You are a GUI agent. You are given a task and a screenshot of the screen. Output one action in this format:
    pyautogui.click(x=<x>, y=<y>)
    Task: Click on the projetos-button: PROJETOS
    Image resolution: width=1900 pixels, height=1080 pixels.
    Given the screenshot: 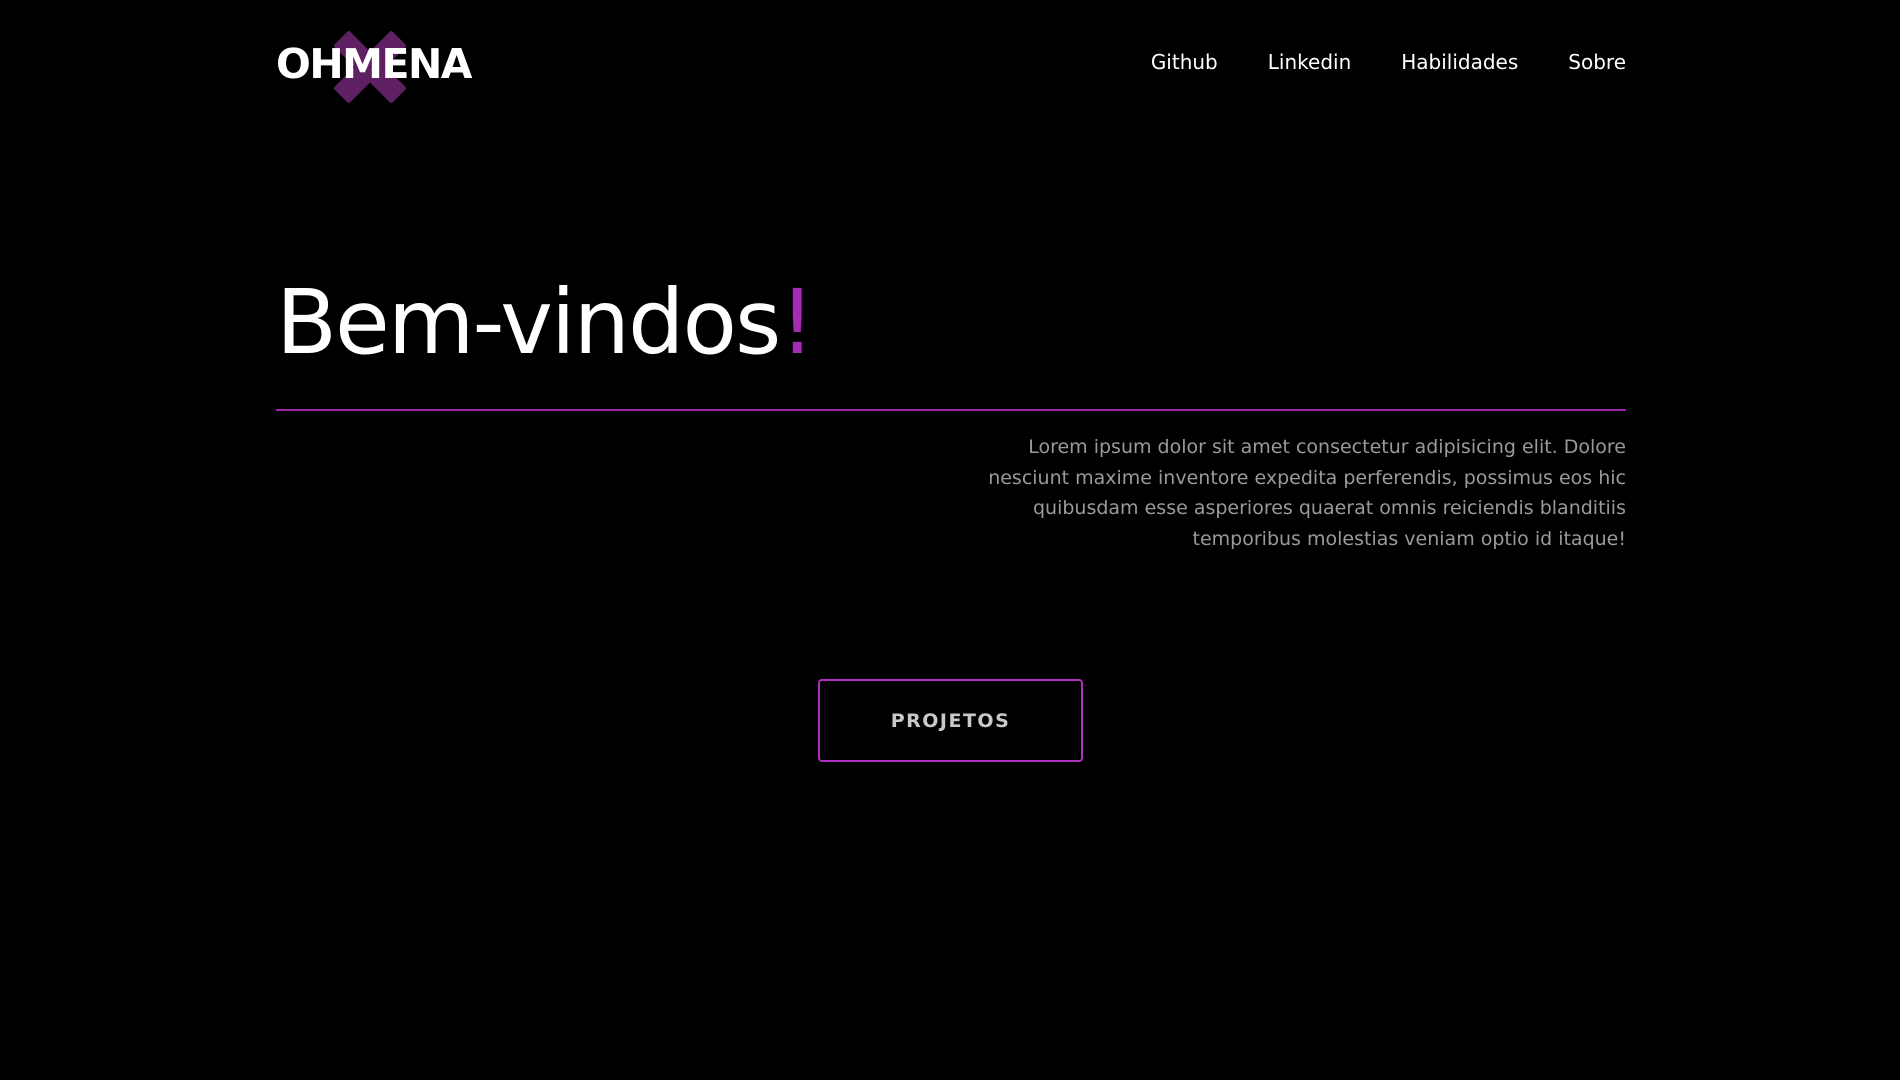 What is the action you would take?
    pyautogui.click(x=950, y=720)
    